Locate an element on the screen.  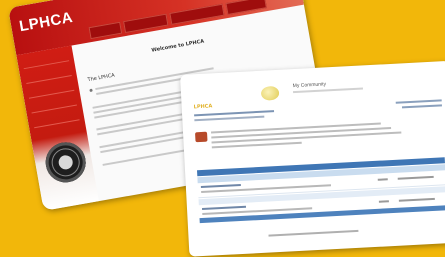
forum-breadcrumb is located at coordinates (229, 118).